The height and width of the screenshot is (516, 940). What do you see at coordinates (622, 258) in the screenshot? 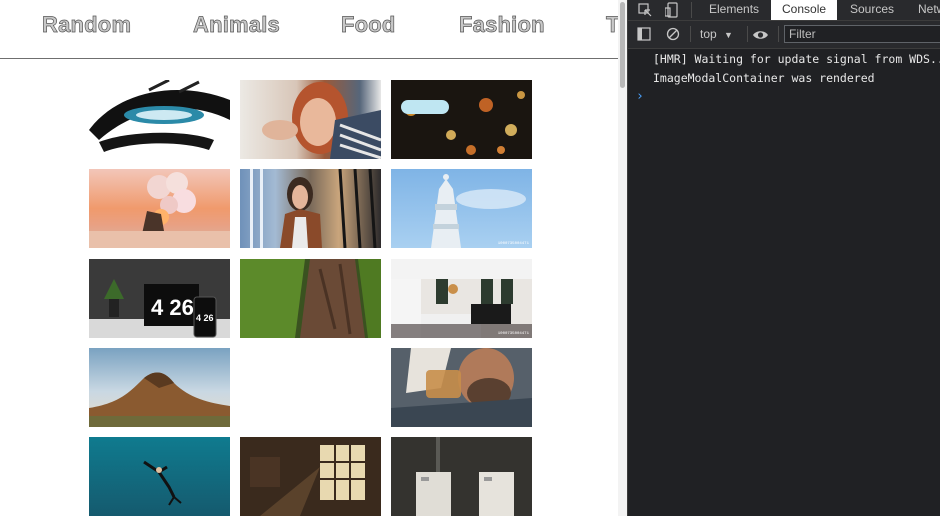
I see `page-scrollbar` at bounding box center [622, 258].